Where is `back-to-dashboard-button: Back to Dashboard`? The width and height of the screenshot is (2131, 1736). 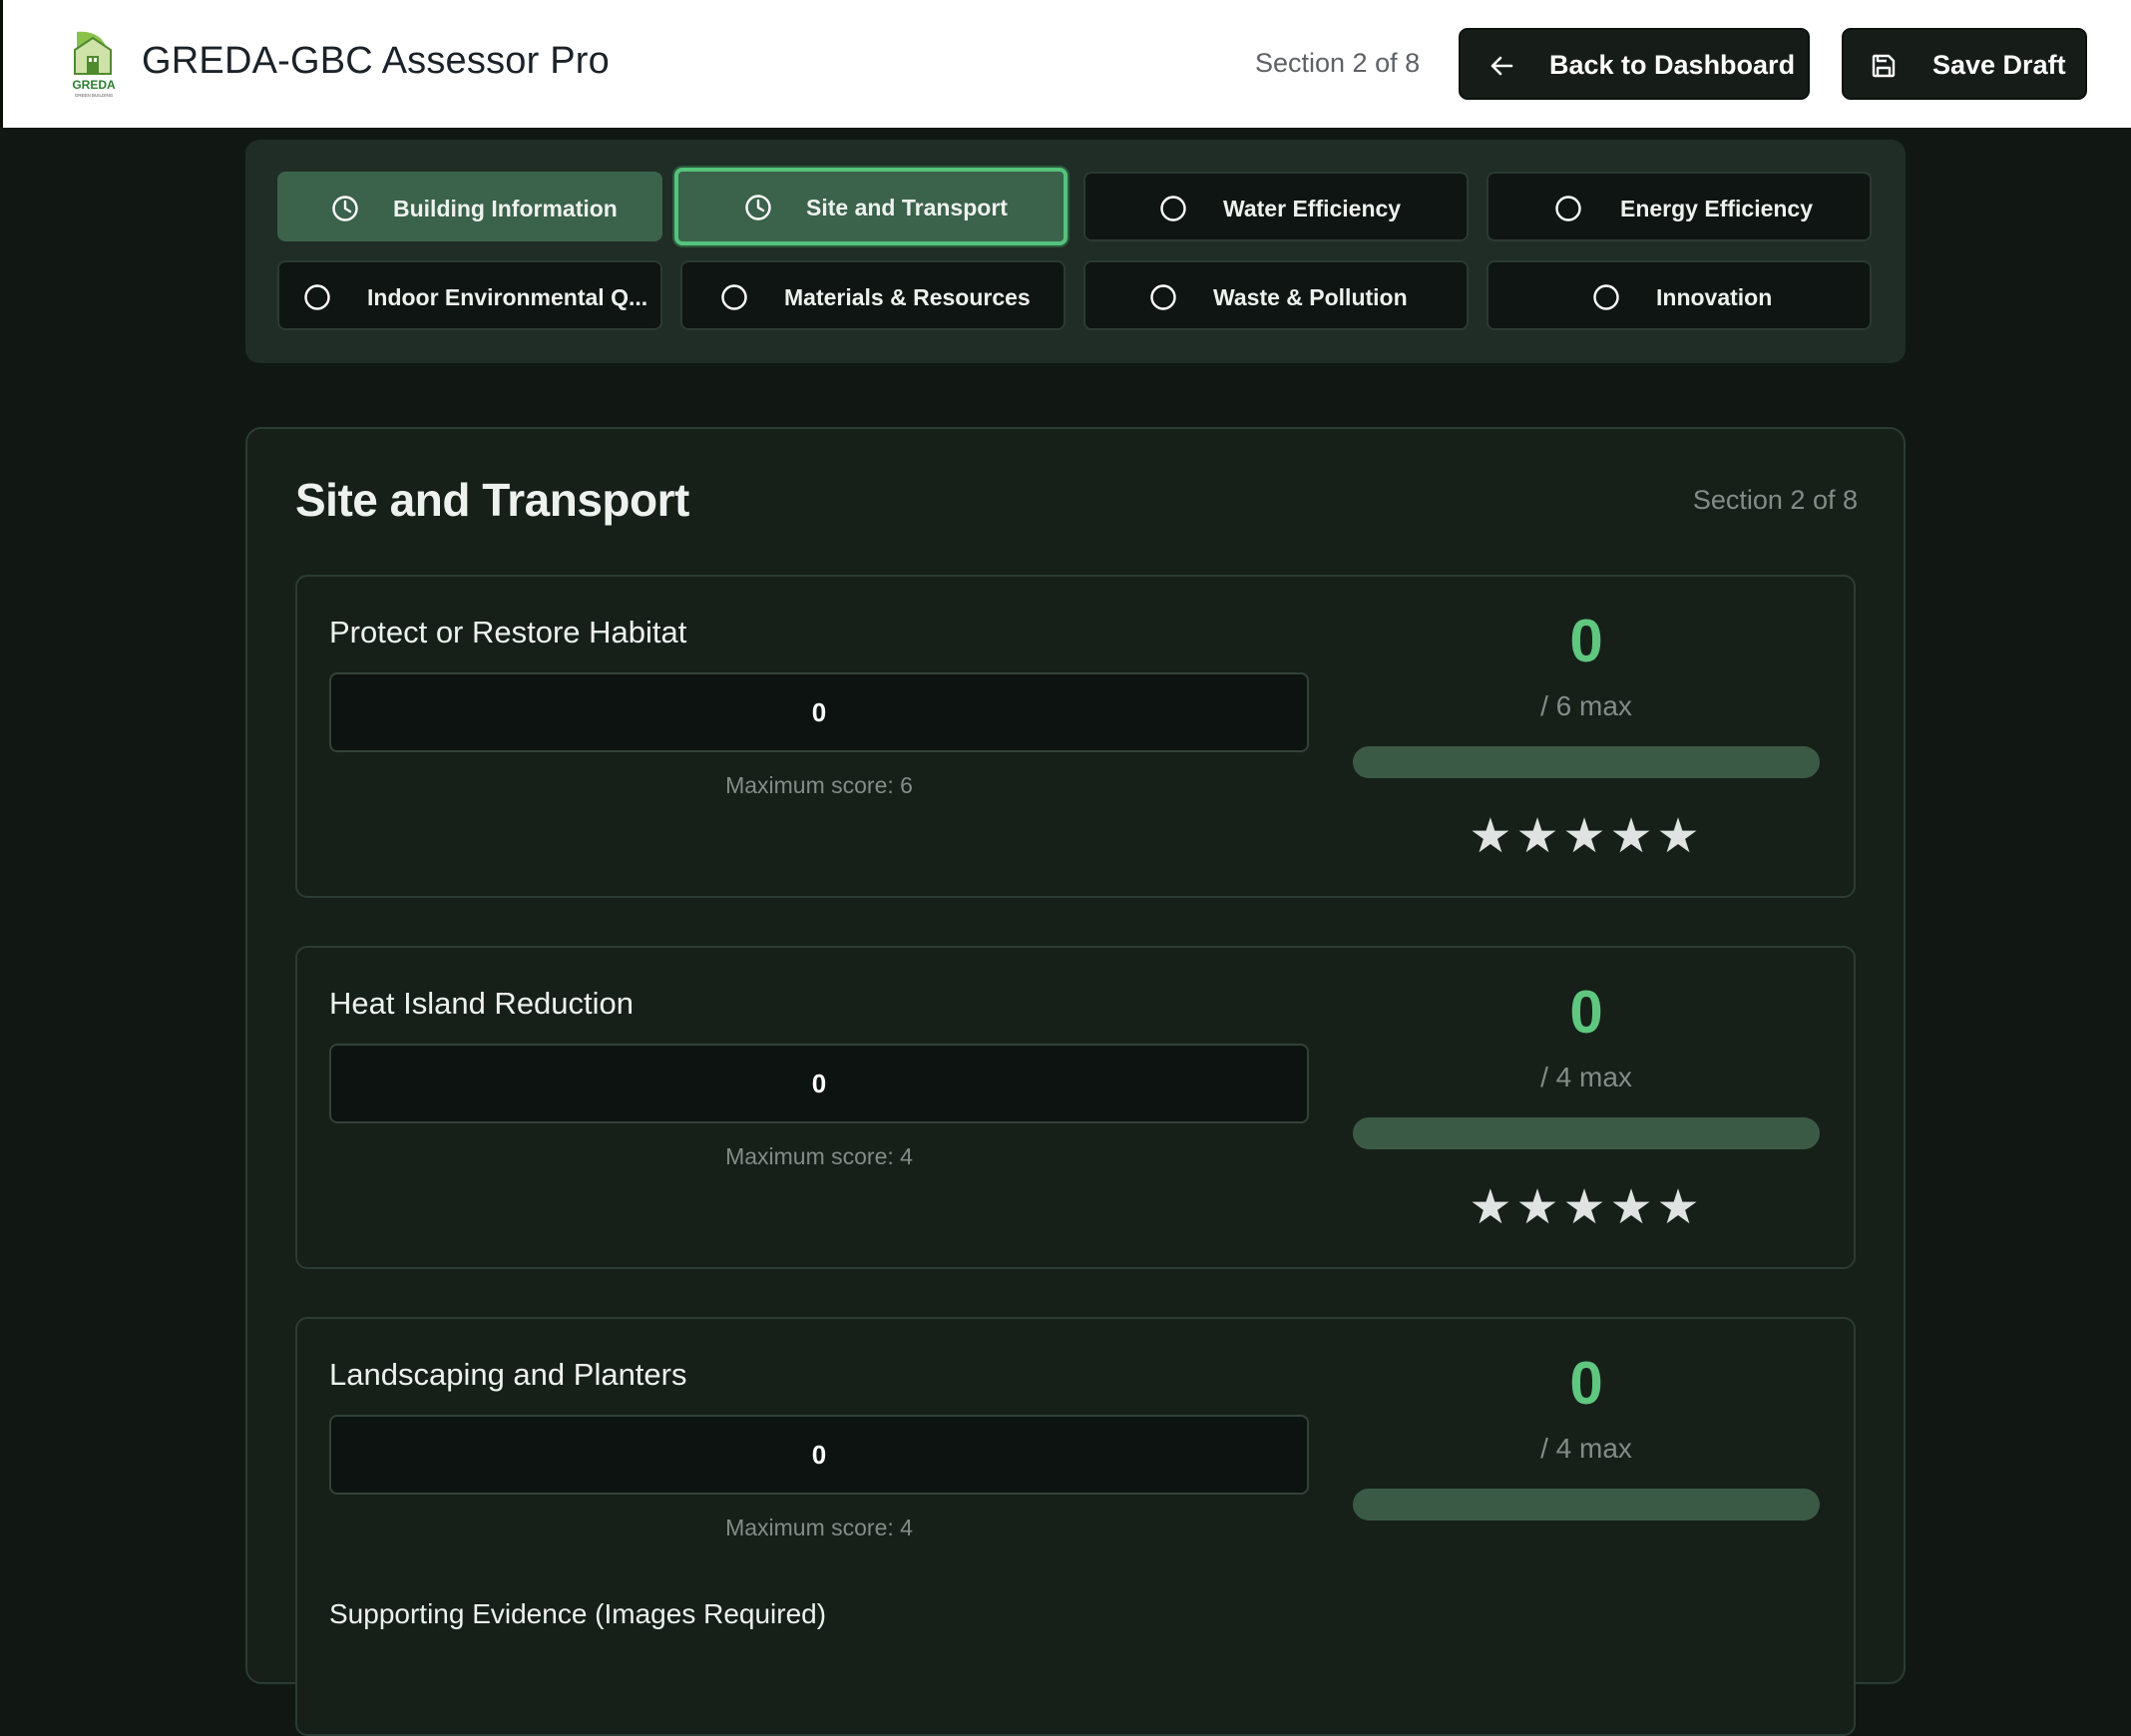 back-to-dashboard-button: Back to Dashboard is located at coordinates (1634, 64).